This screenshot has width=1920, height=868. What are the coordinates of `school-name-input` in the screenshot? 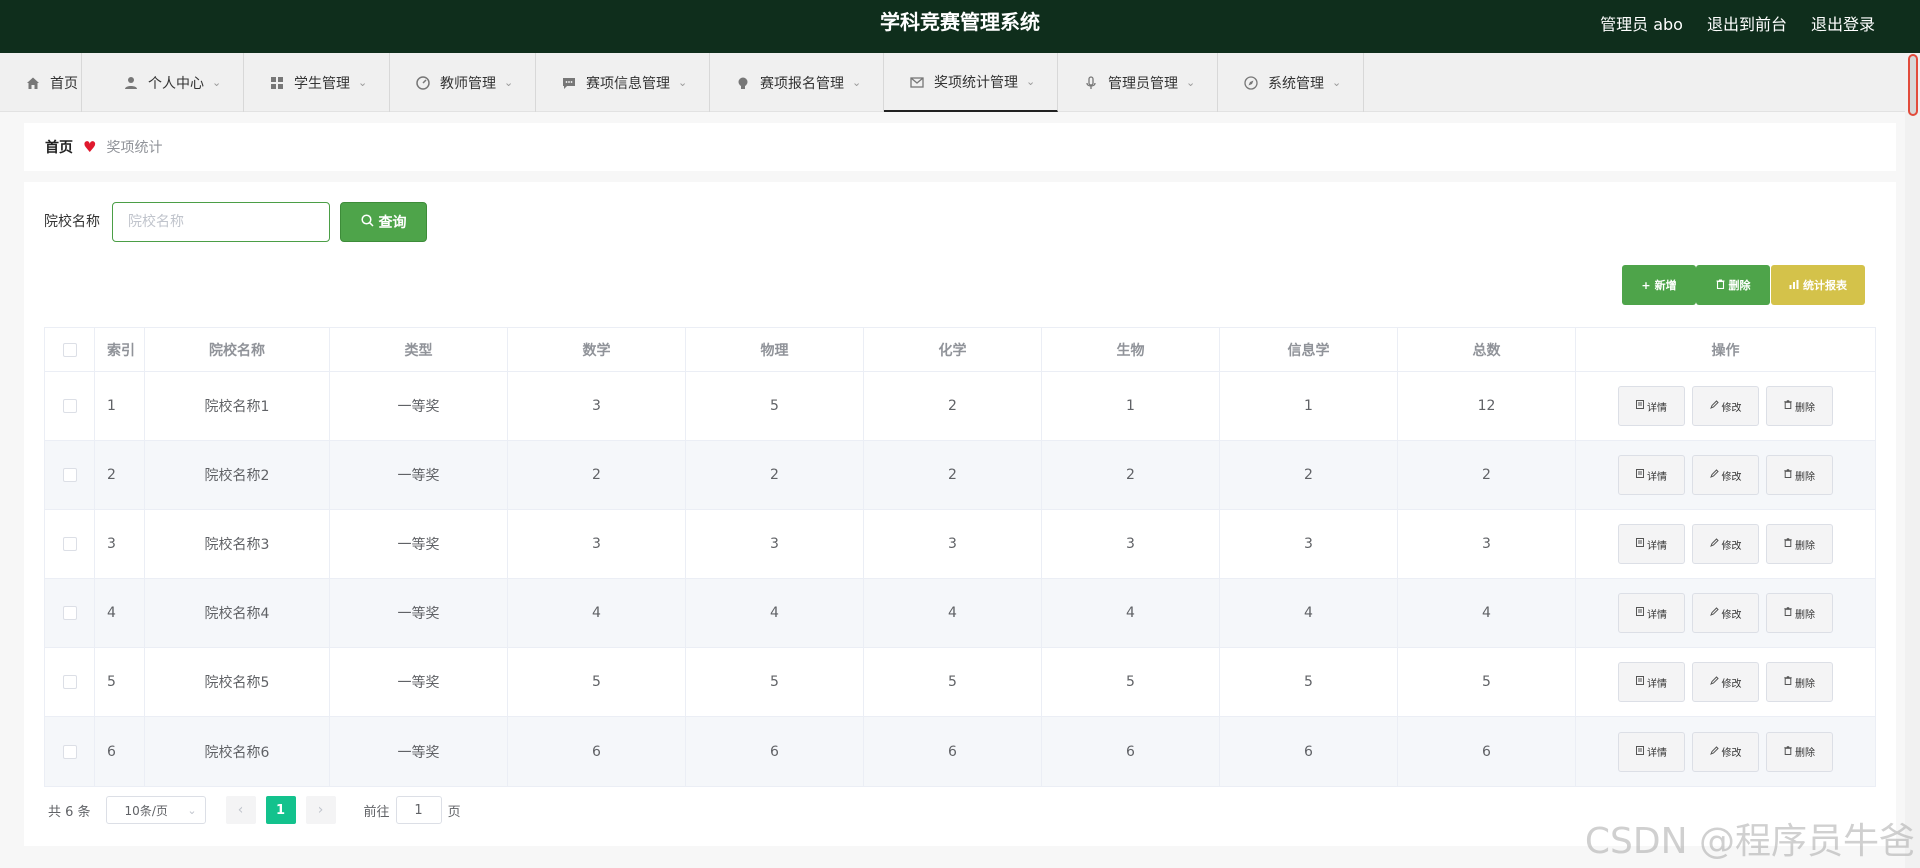 It's located at (221, 222).